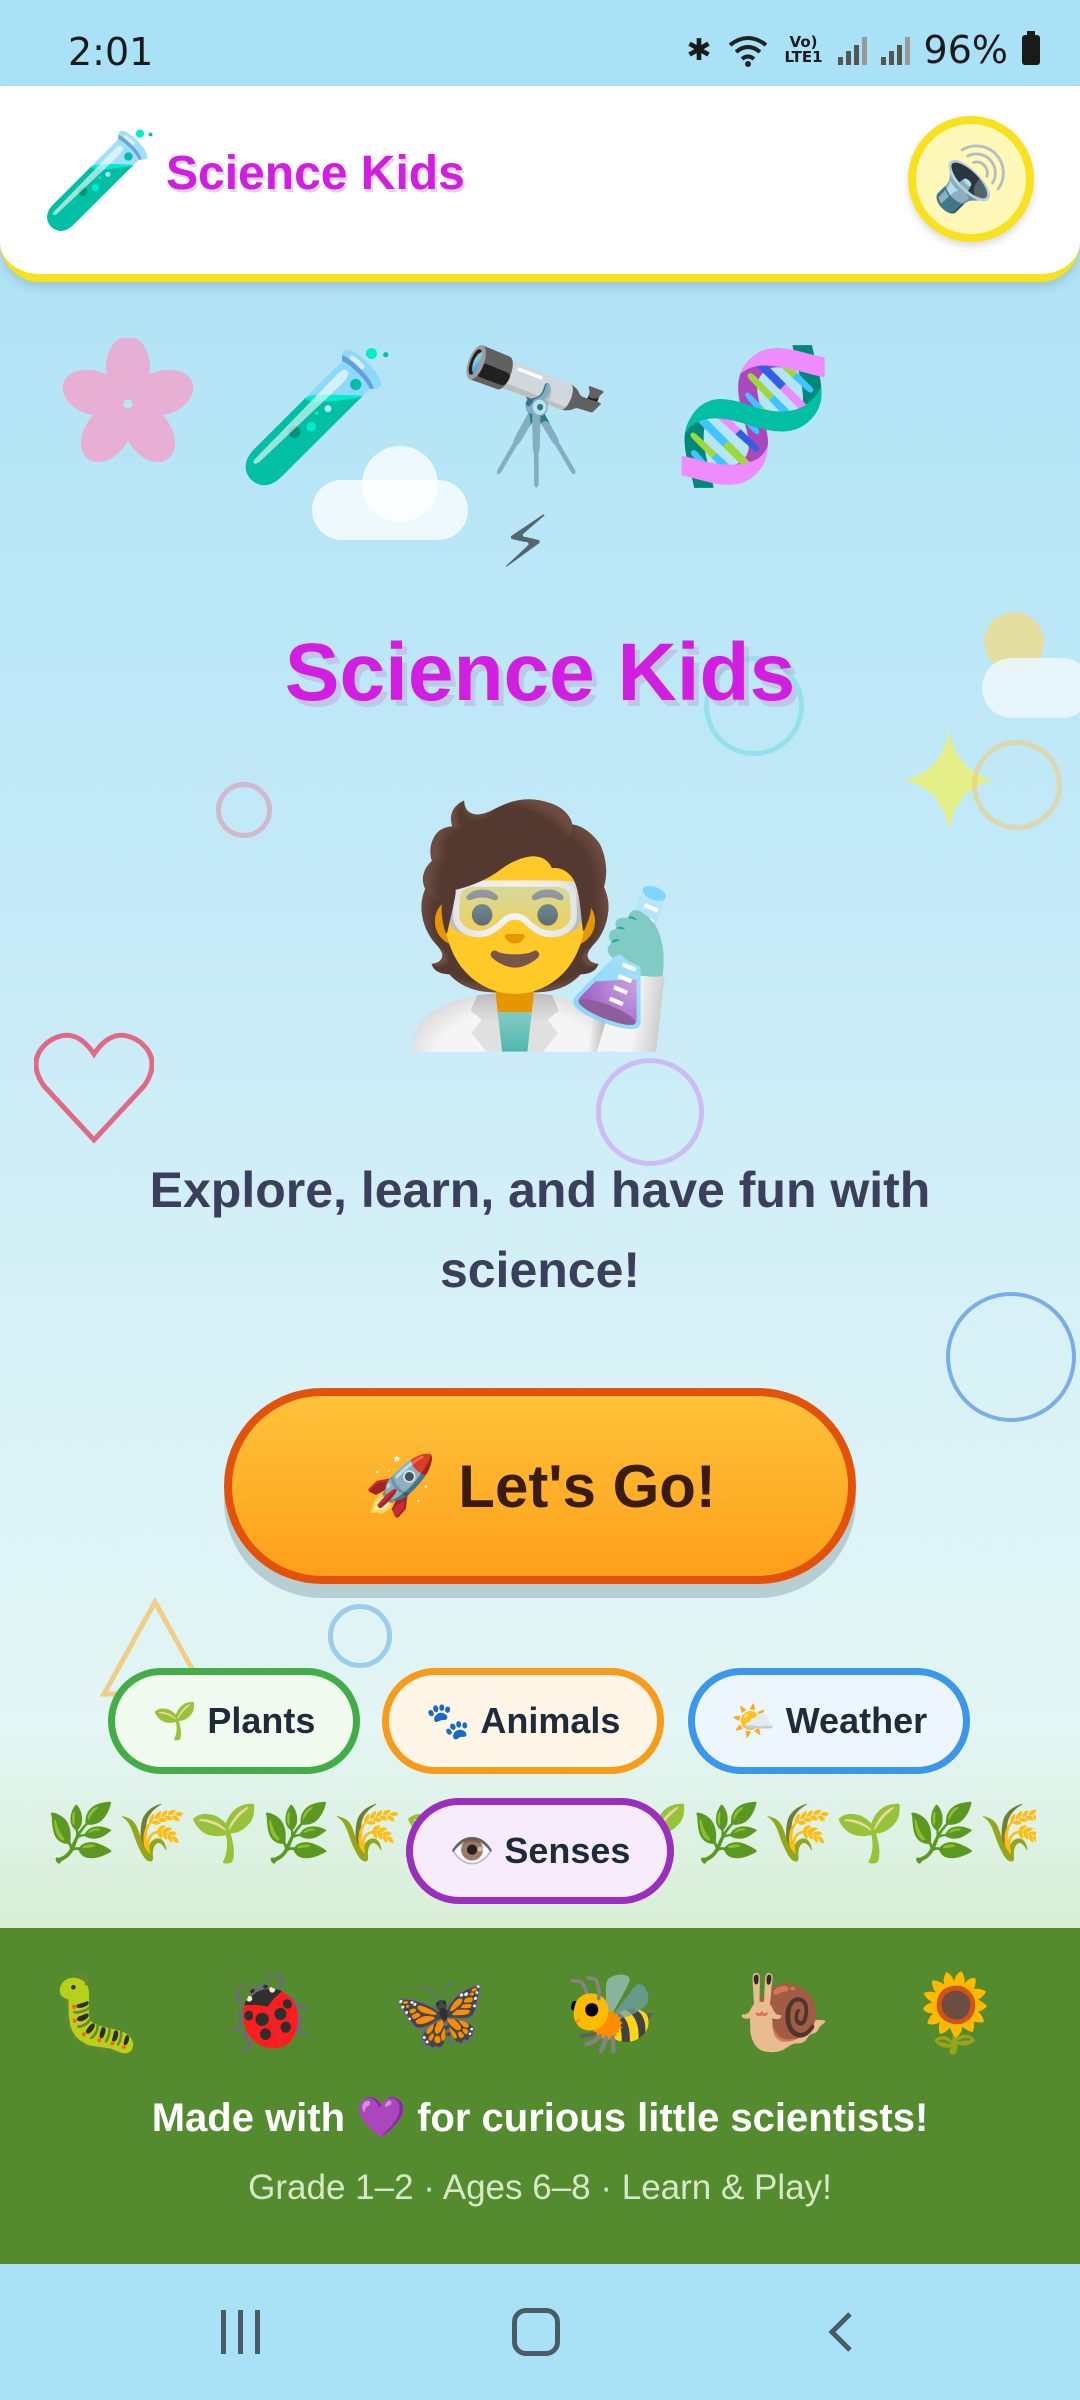 Image resolution: width=1080 pixels, height=2400 pixels. I want to click on scientist-mascot-icon: 🧑‍🔬, so click(540, 924).